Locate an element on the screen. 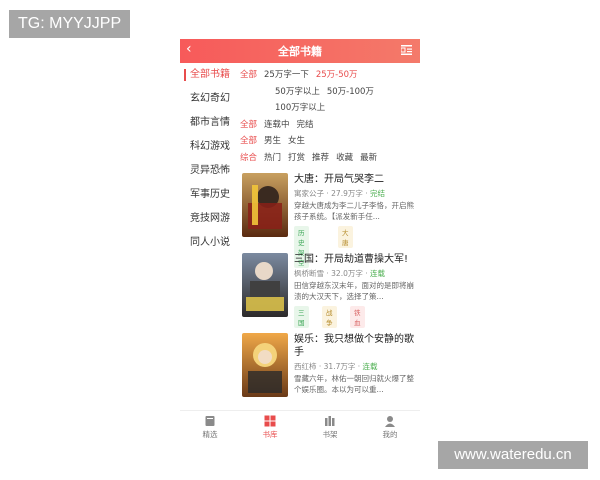  sidebar-item-scifi-game: 科幻游戏 is located at coordinates (207, 147).